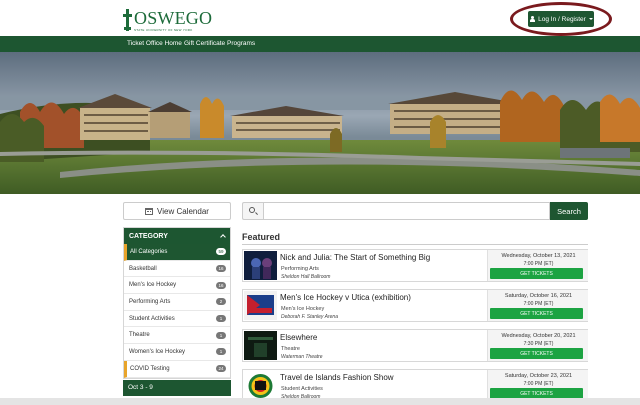  What do you see at coordinates (309, 317) in the screenshot?
I see `event-location: Deborah F. Stanley Arena` at bounding box center [309, 317].